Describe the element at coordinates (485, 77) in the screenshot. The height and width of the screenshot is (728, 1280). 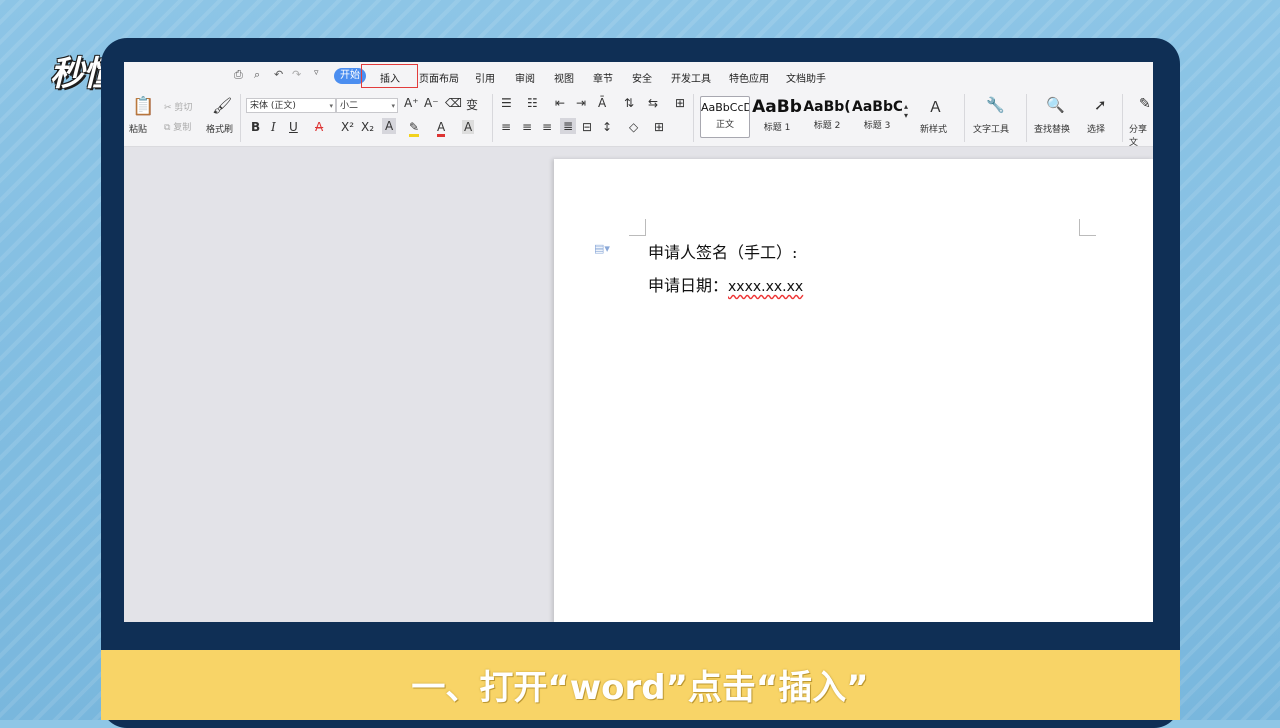
I see `tab-references: 引用` at that location.